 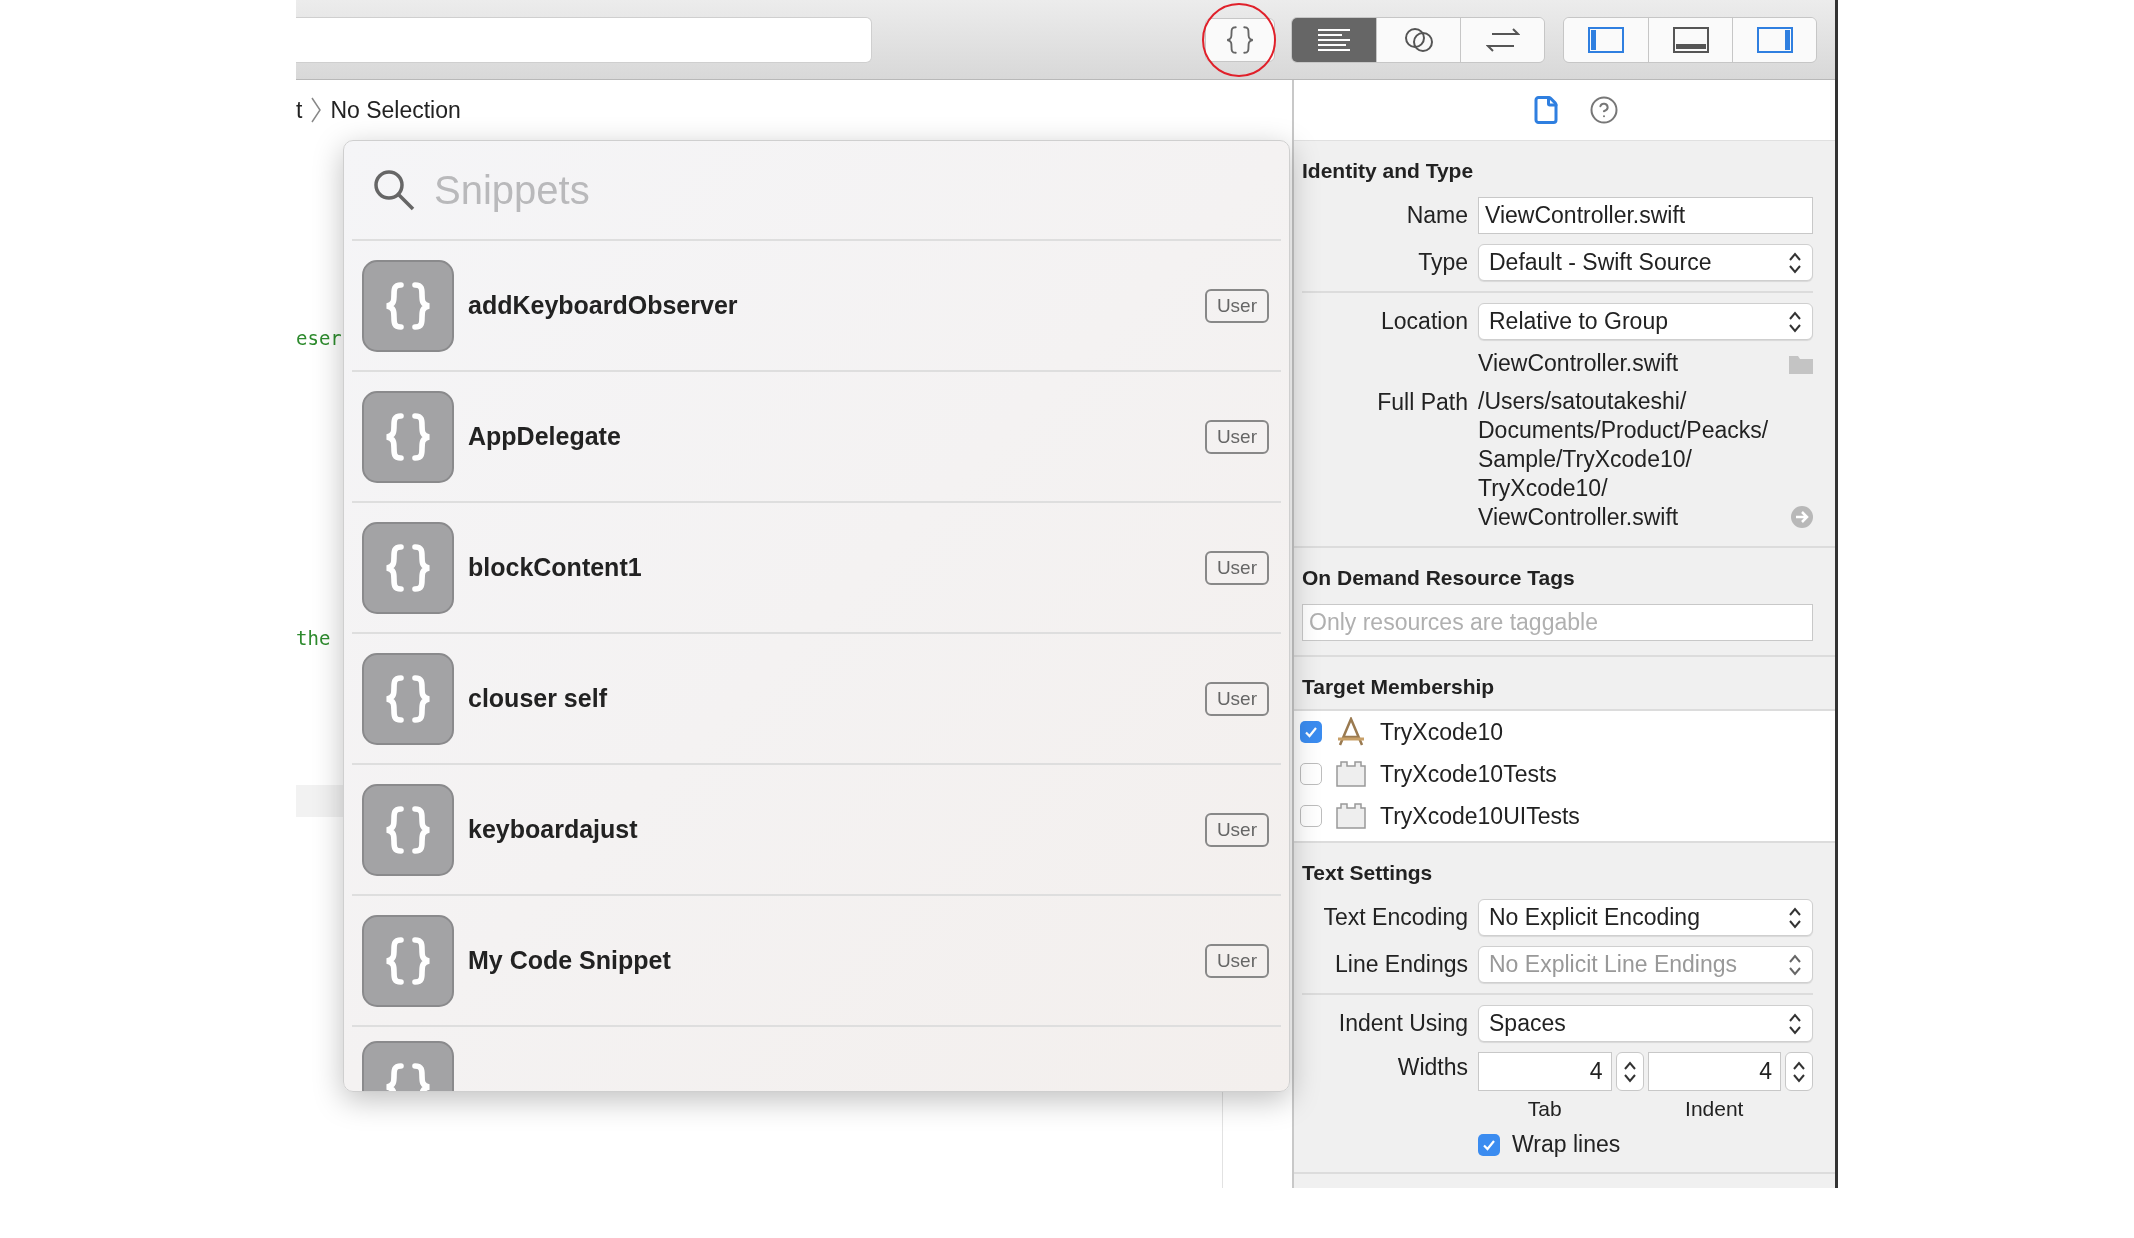 What do you see at coordinates (1579, 363) in the screenshot?
I see `file-name: ViewController.swift` at bounding box center [1579, 363].